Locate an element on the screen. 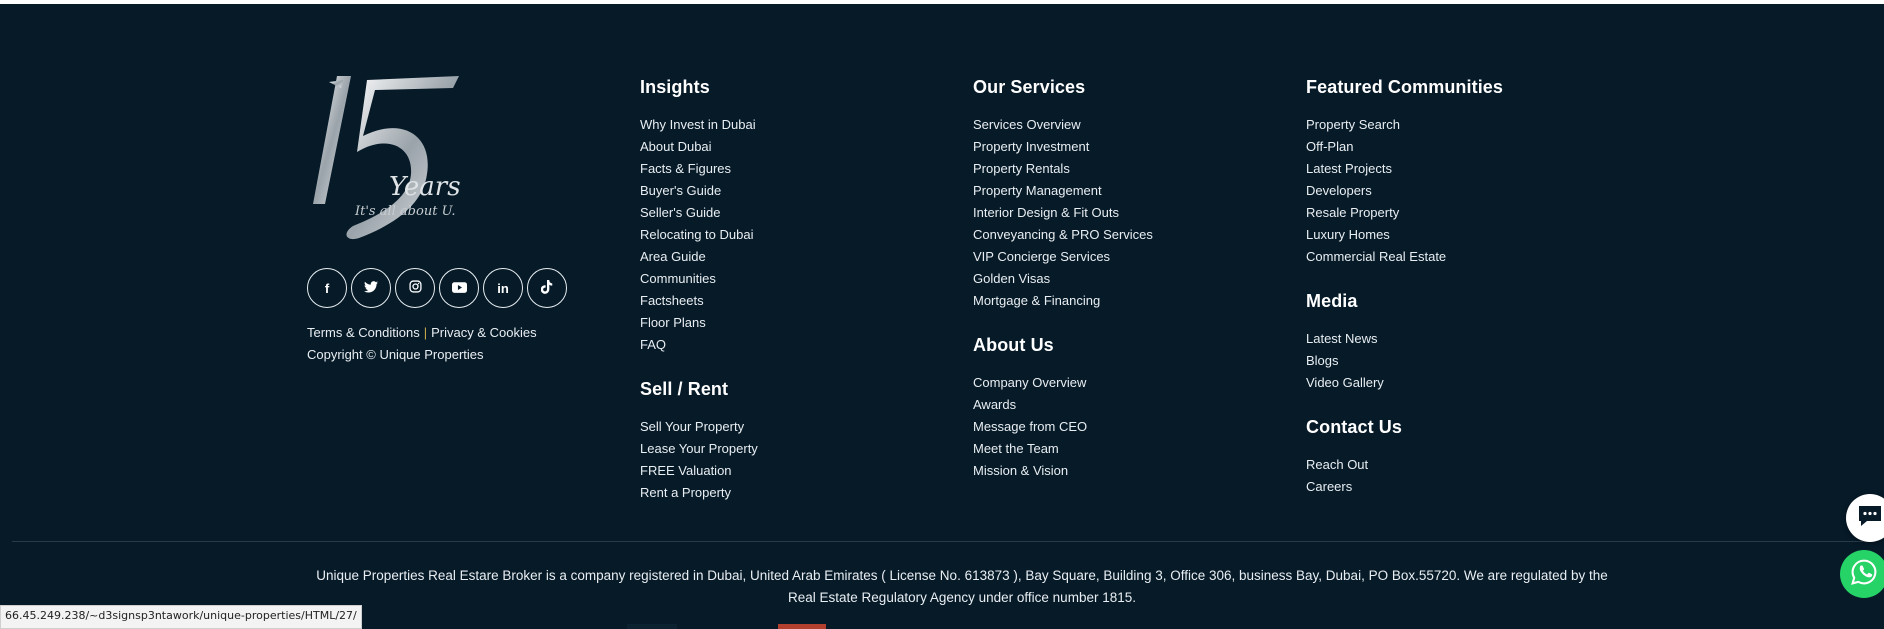  media-link: Latest News is located at coordinates (1404, 339).